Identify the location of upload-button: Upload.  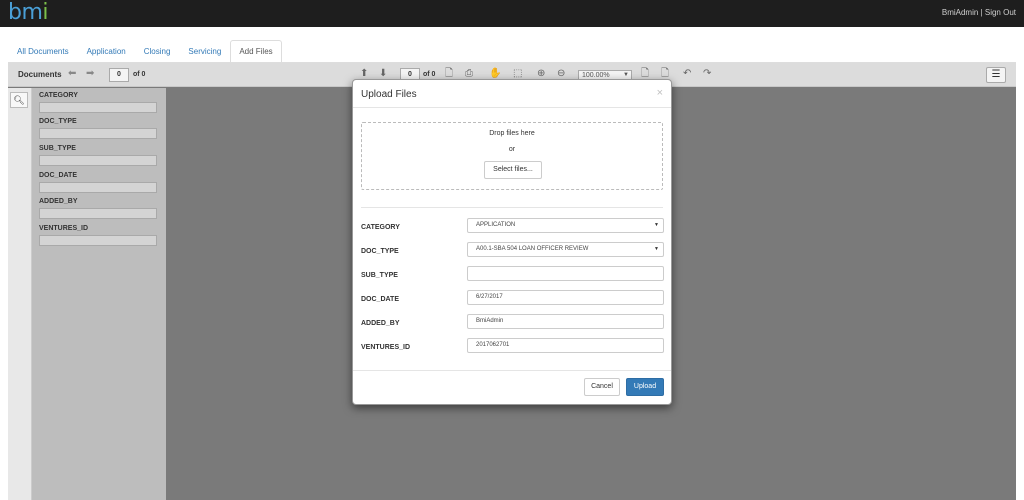
(645, 387).